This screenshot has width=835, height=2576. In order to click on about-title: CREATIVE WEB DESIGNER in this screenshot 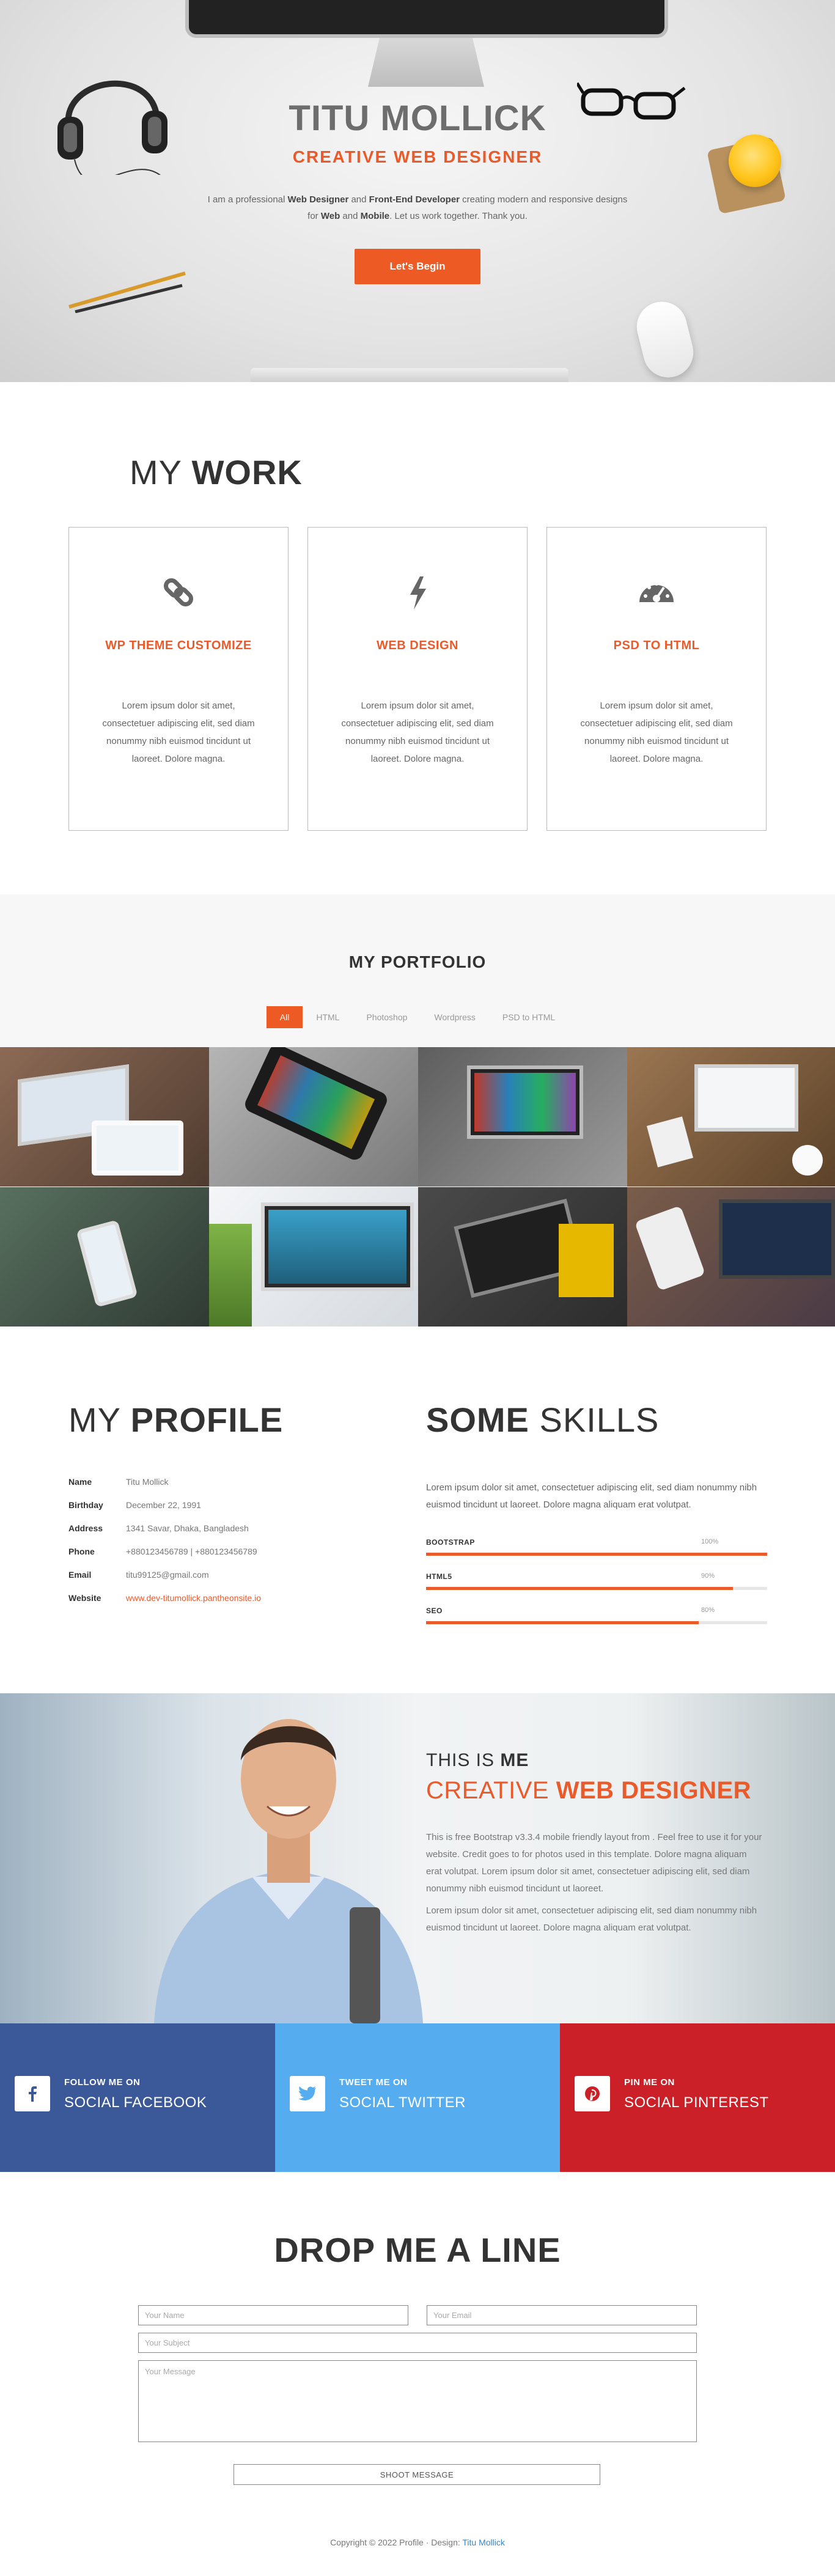, I will do `click(588, 1791)`.